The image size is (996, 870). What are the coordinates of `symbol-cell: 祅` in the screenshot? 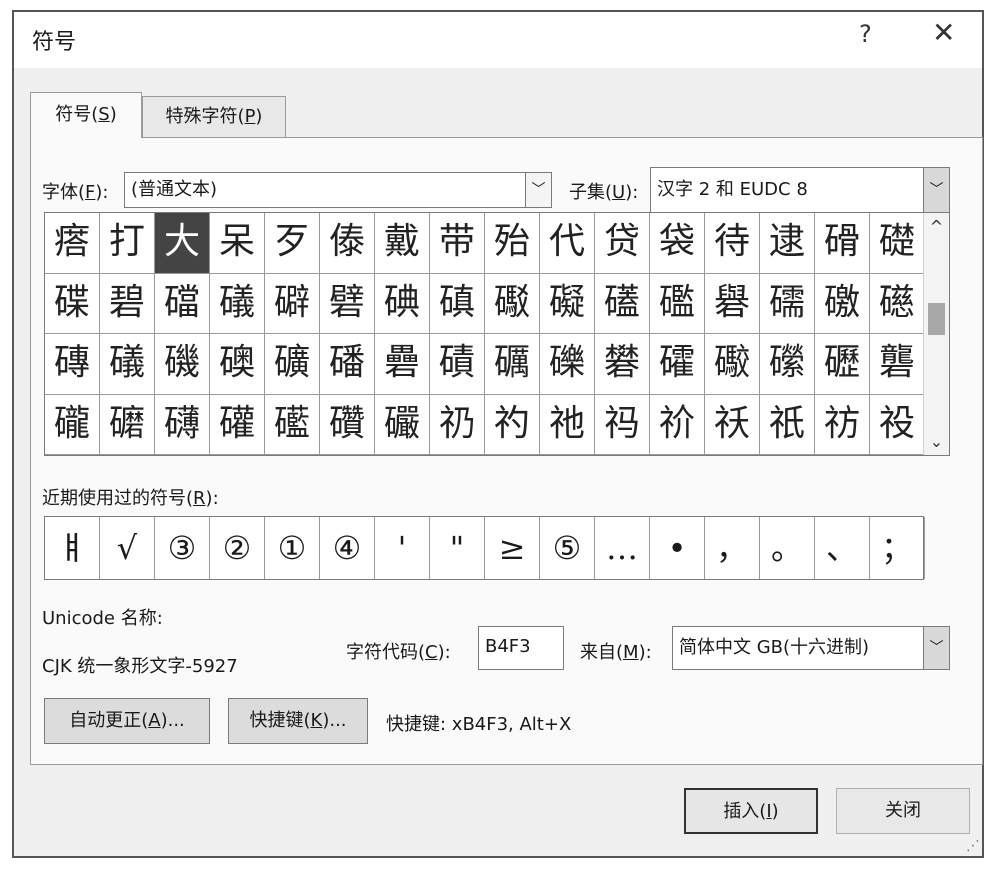 It's located at (732, 424).